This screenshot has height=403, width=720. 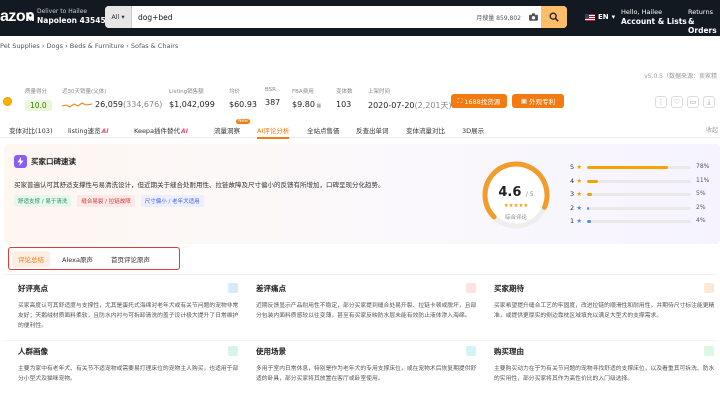 I want to click on cart-icon: ⛶, so click(x=460, y=100).